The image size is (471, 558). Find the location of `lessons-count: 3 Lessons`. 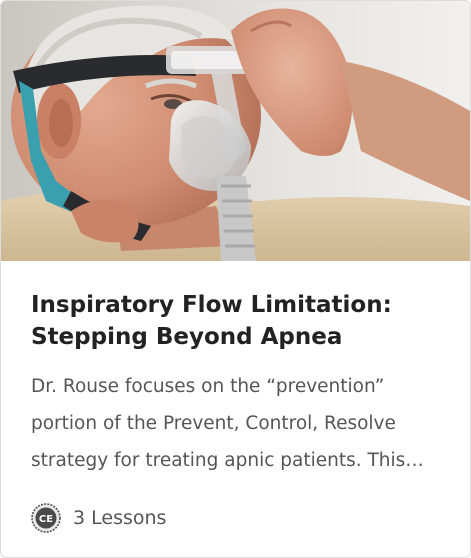

lessons-count: 3 Lessons is located at coordinates (120, 518).